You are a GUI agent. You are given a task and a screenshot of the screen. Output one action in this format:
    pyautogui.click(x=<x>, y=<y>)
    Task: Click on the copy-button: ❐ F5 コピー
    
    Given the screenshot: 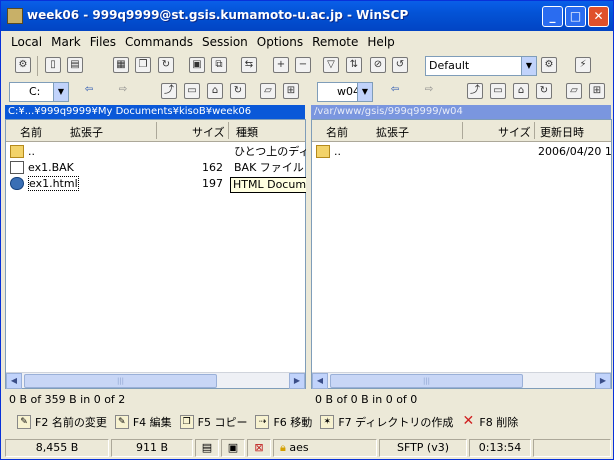 What is the action you would take?
    pyautogui.click(x=213, y=422)
    